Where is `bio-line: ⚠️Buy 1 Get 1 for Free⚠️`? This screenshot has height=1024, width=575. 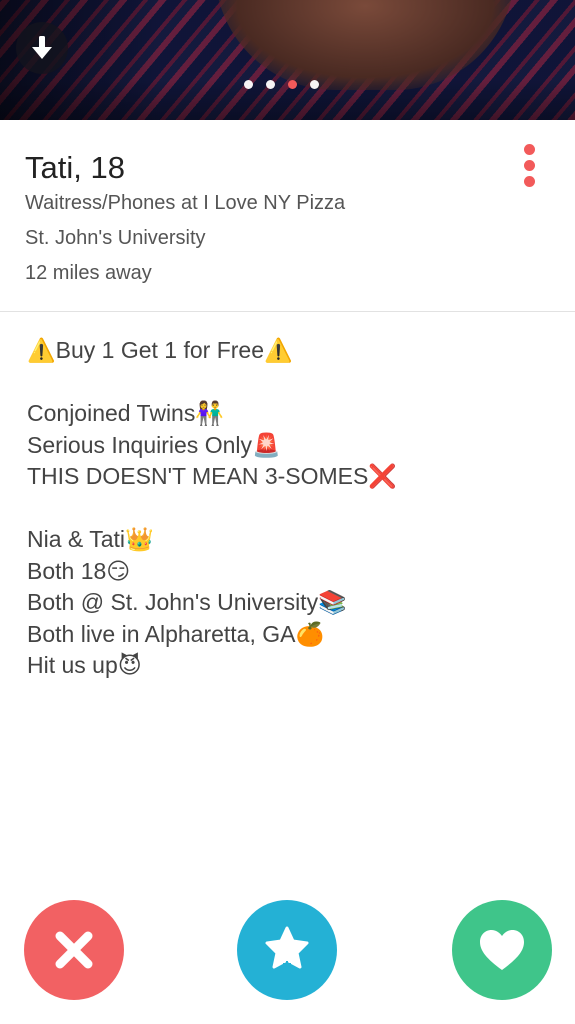
bio-line: ⚠️Buy 1 Get 1 for Free⚠️ is located at coordinates (160, 350).